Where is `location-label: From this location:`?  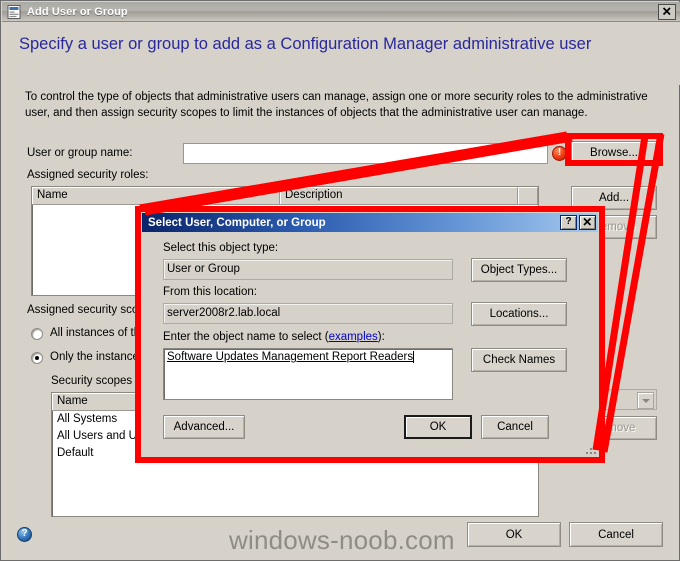
location-label: From this location: is located at coordinates (210, 292).